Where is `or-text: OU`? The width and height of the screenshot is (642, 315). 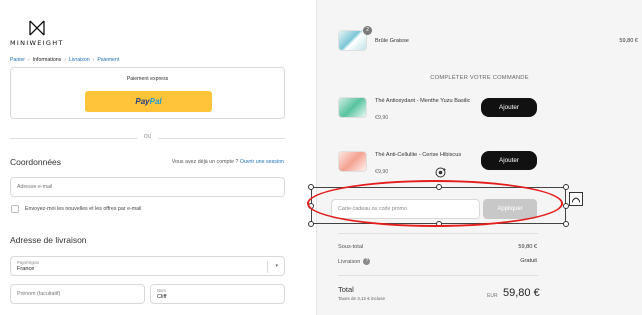
or-text: OU is located at coordinates (147, 137).